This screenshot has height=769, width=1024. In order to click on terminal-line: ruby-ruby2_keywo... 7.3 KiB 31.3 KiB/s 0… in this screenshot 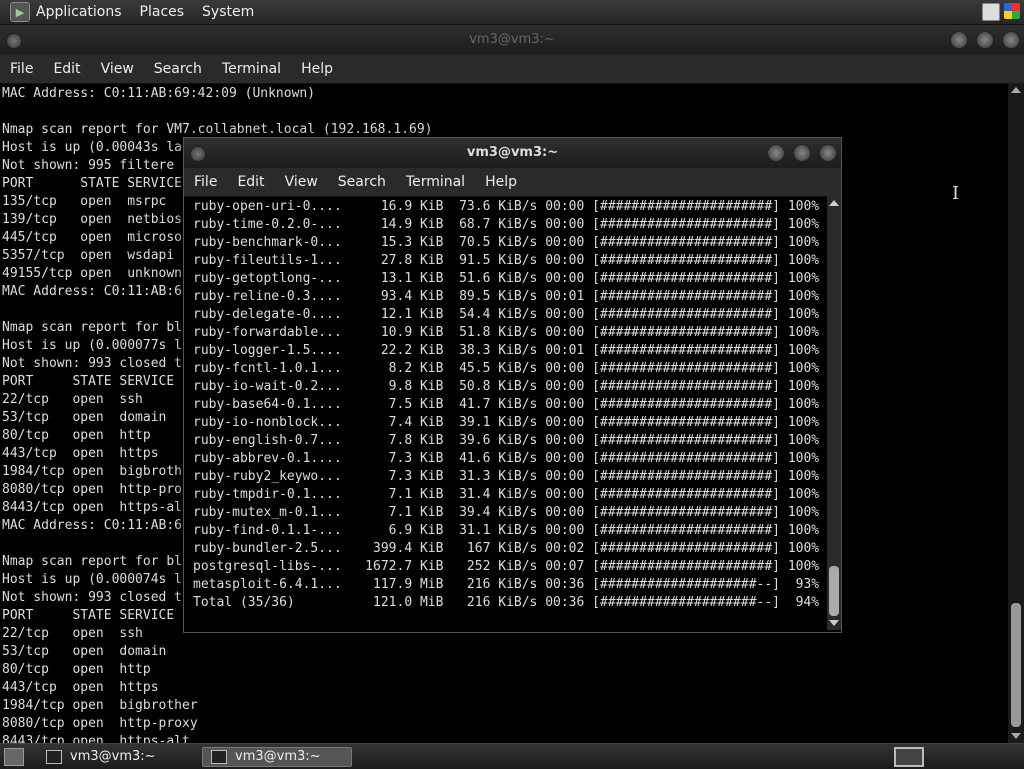, I will do `click(506, 476)`.